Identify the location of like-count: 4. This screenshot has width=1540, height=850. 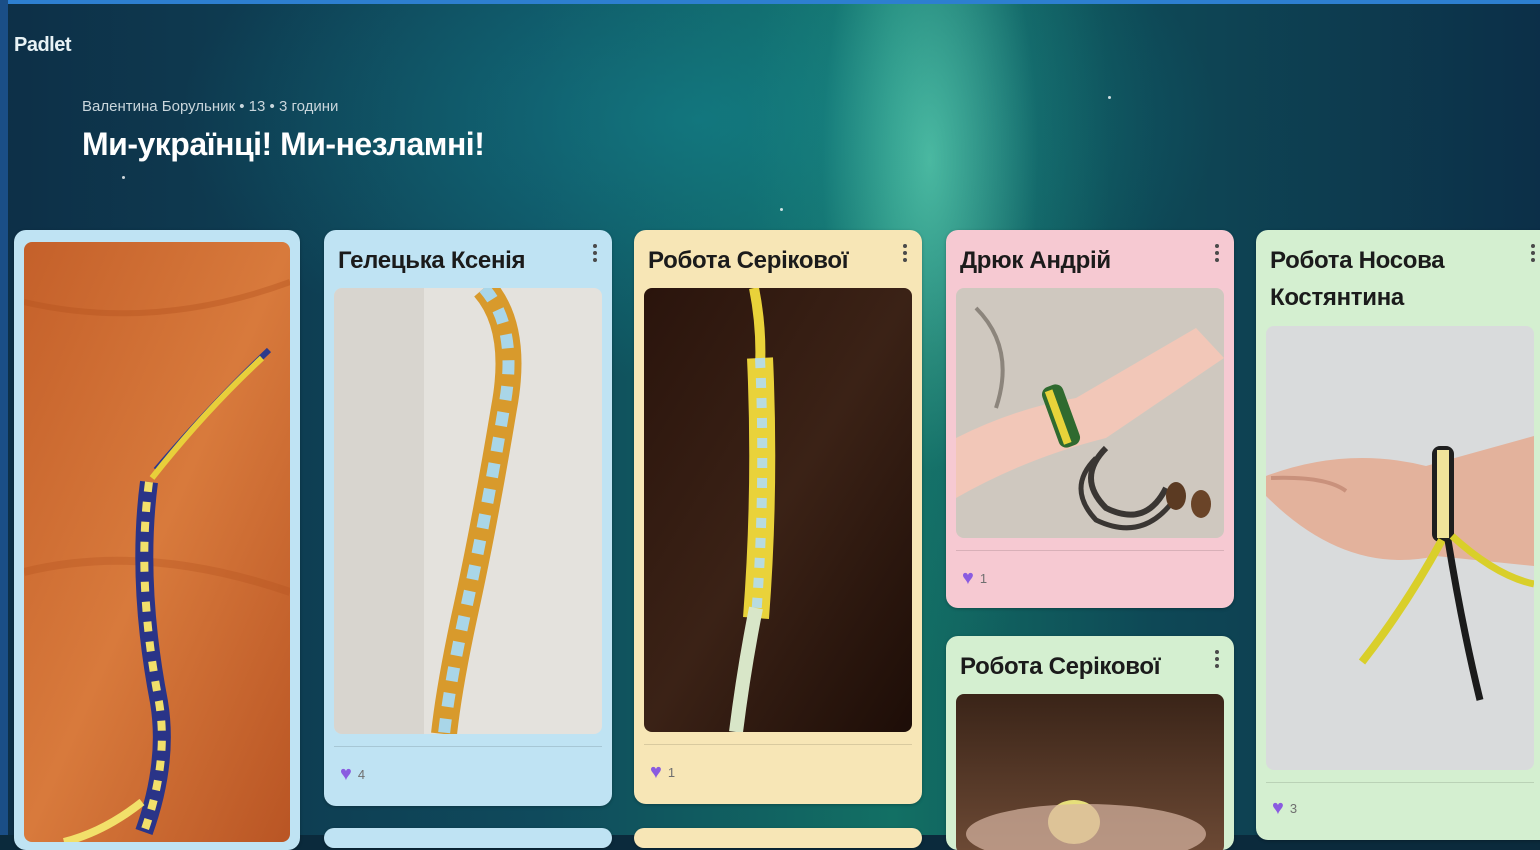
(361, 774).